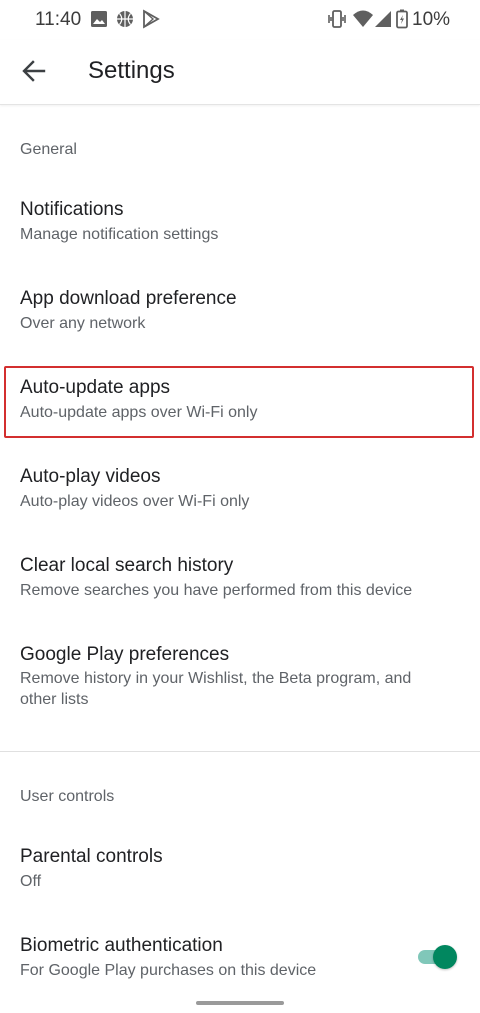  What do you see at coordinates (151, 19) in the screenshot?
I see `play-store-icon` at bounding box center [151, 19].